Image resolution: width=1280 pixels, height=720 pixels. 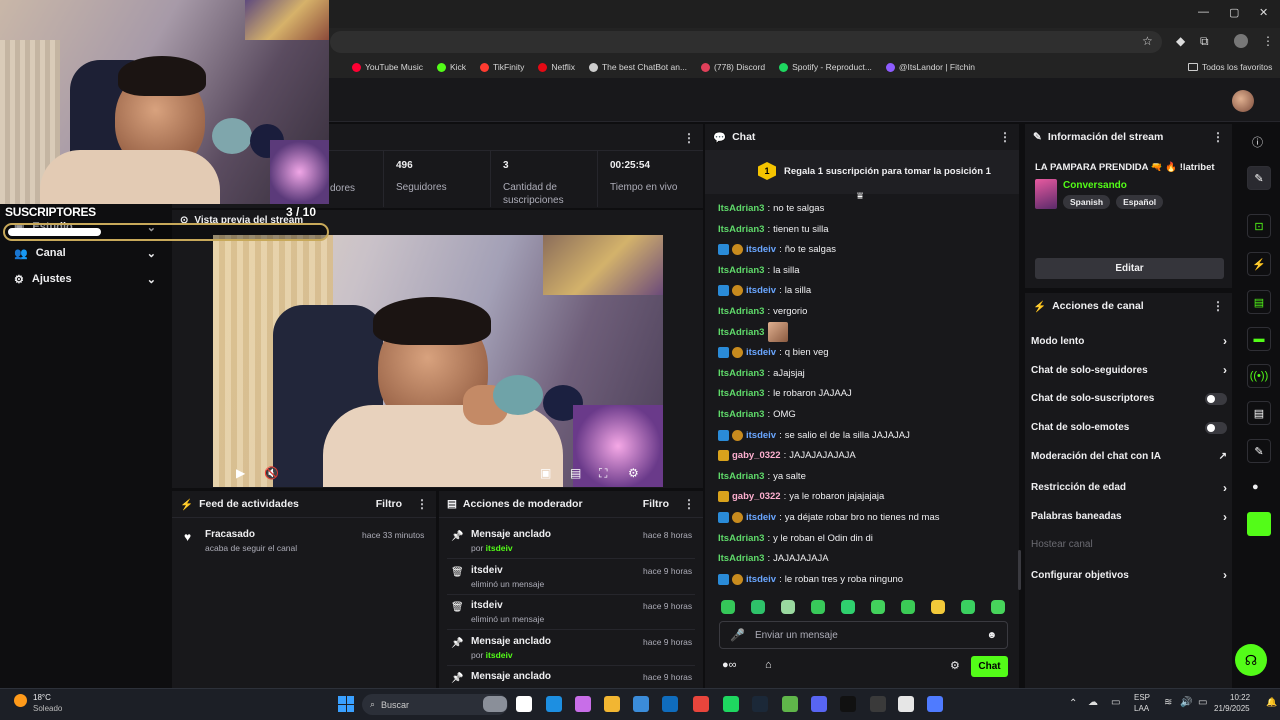 I want to click on mute-icon: 🔇, so click(x=271, y=473).